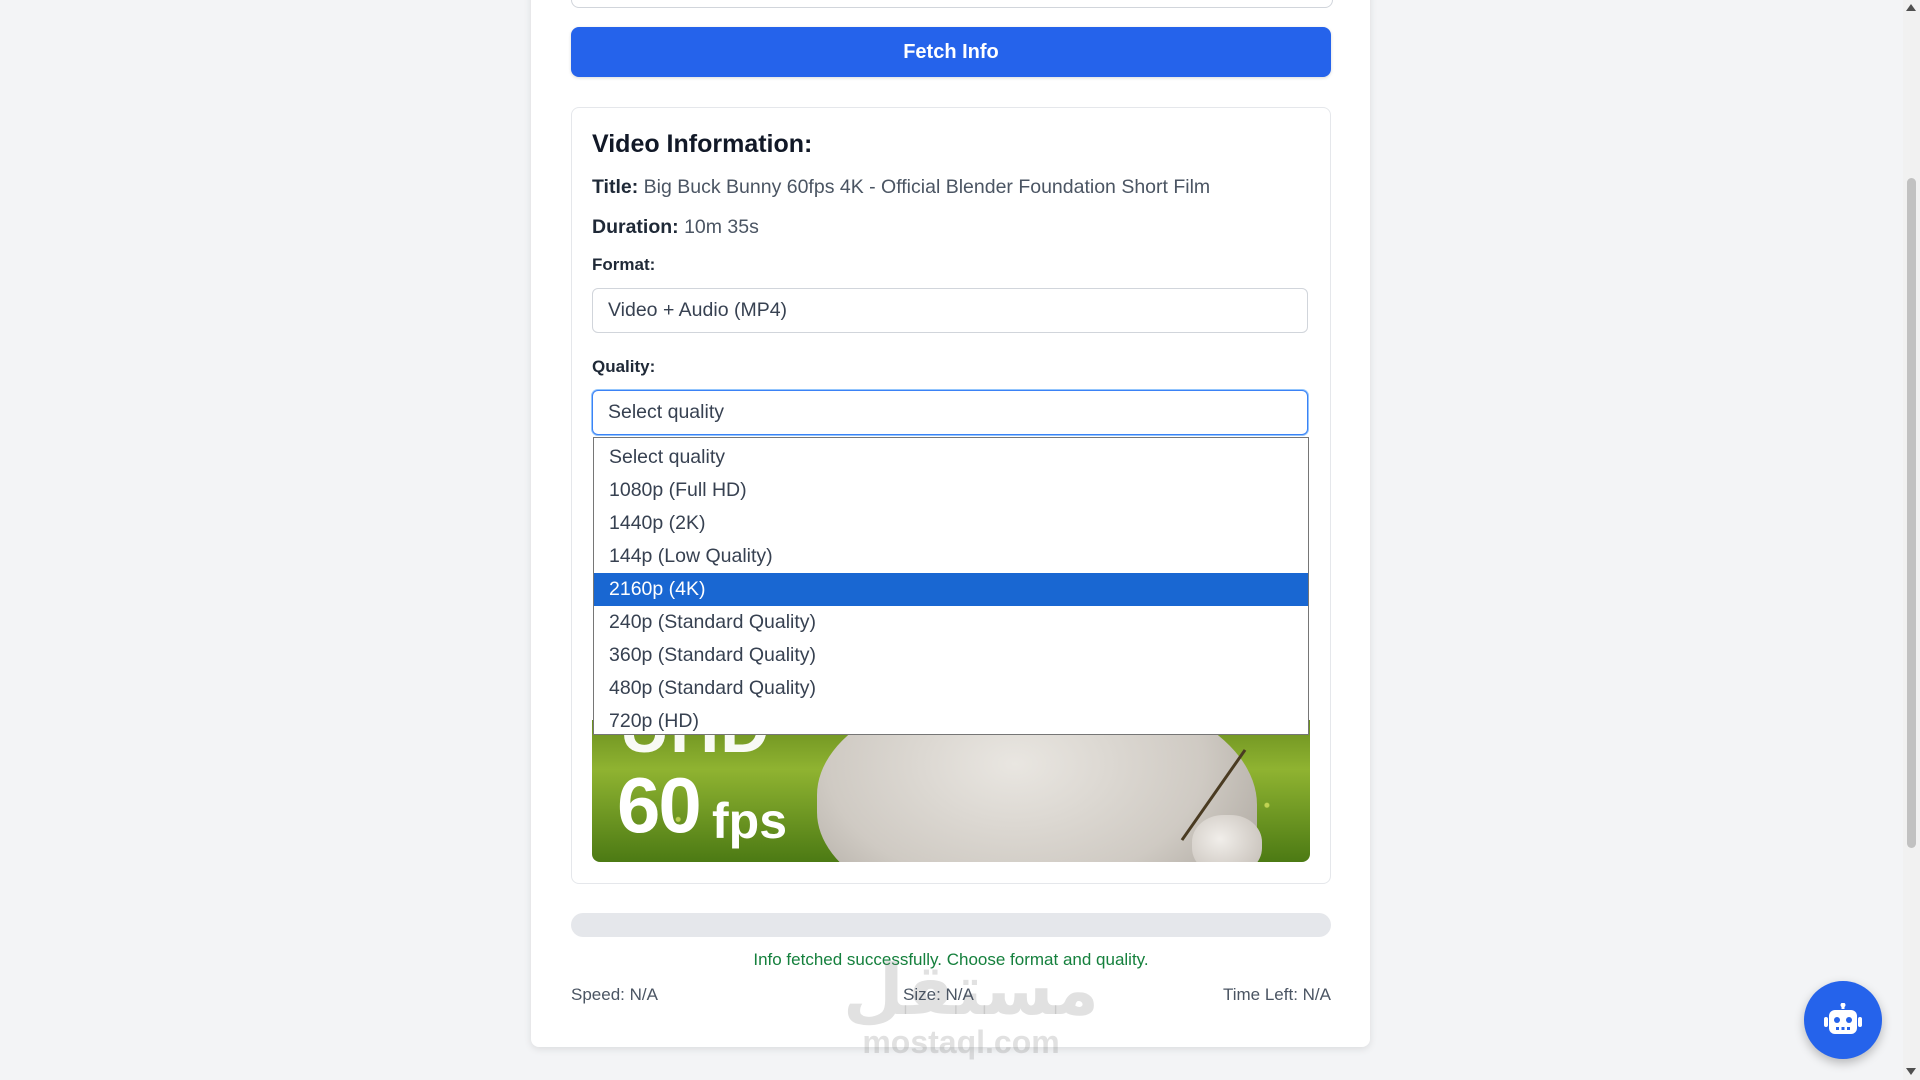  I want to click on page-scrollbar, so click(1911, 540).